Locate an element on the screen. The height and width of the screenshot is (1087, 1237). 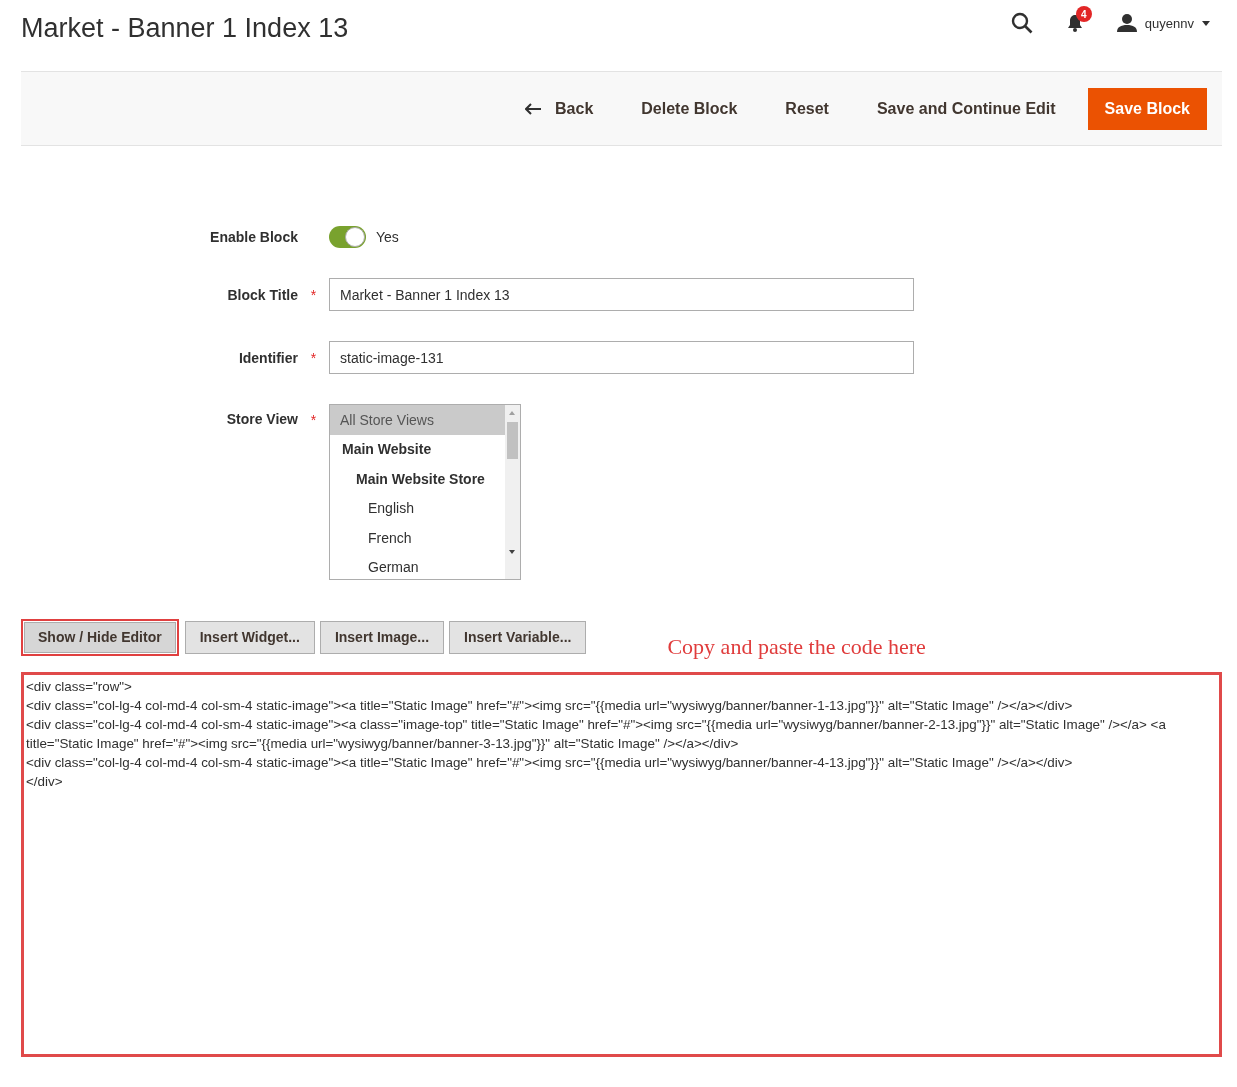
list-option: Main Website Store is located at coordinates (417, 479).